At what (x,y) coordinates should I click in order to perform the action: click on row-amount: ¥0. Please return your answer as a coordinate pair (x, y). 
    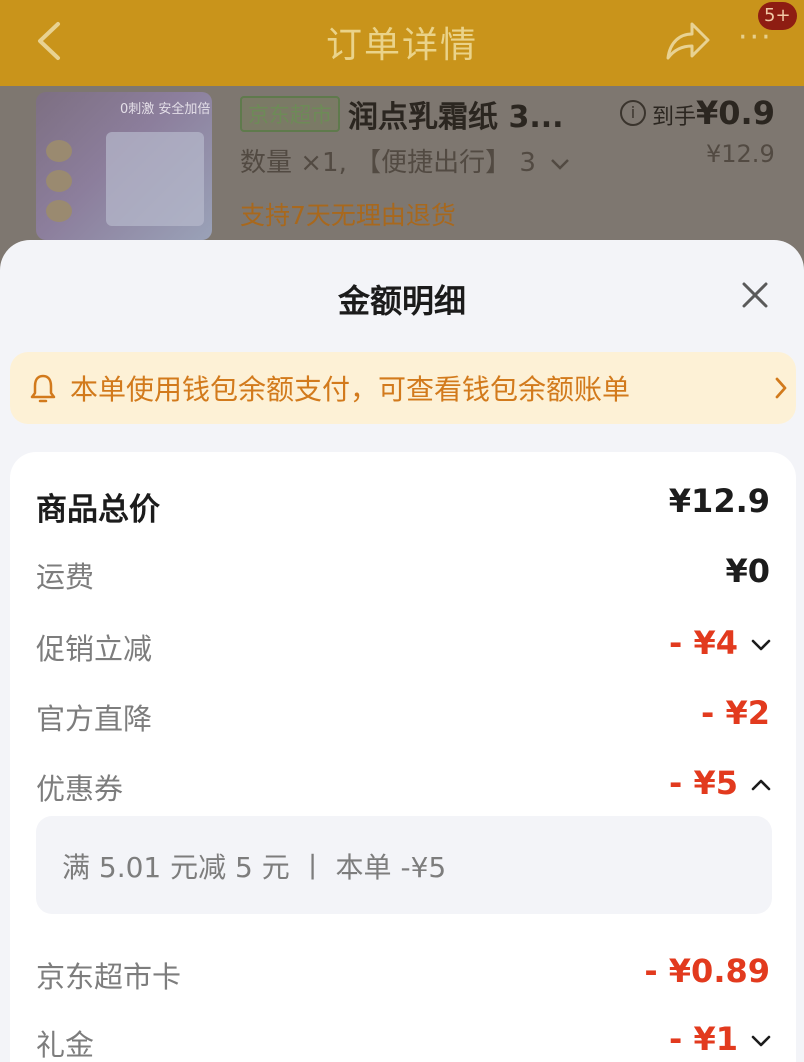
    Looking at the image, I should click on (747, 571).